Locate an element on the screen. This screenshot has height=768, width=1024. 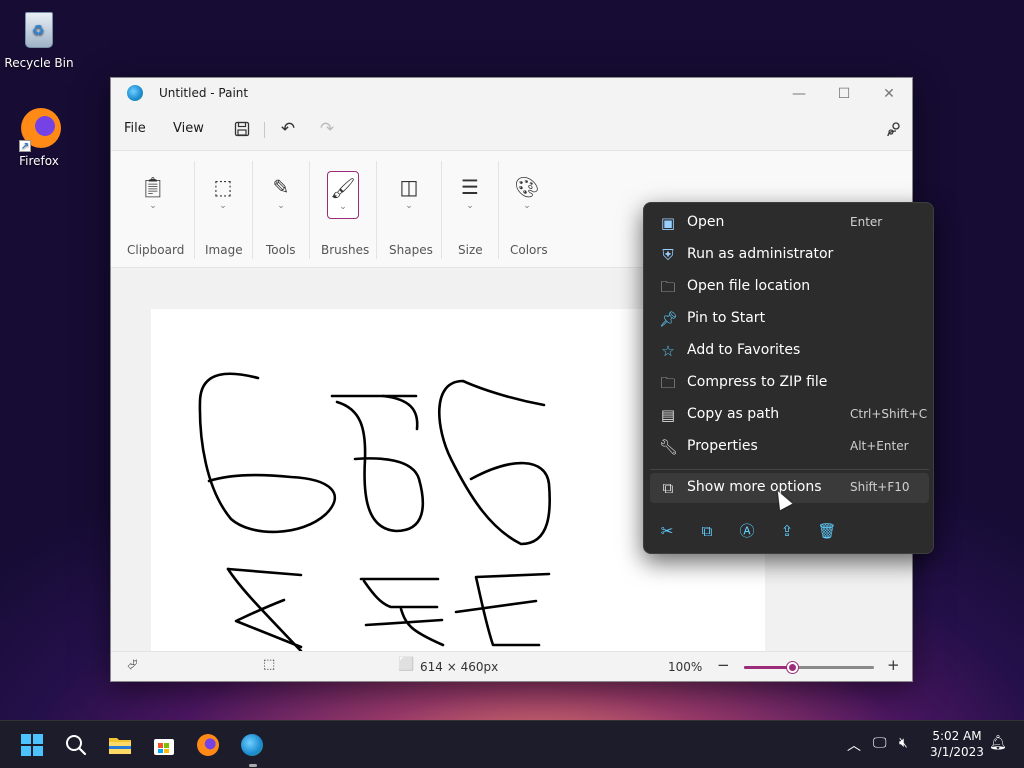
volume-muted-icon: 🔇︎ is located at coordinates (903, 743).